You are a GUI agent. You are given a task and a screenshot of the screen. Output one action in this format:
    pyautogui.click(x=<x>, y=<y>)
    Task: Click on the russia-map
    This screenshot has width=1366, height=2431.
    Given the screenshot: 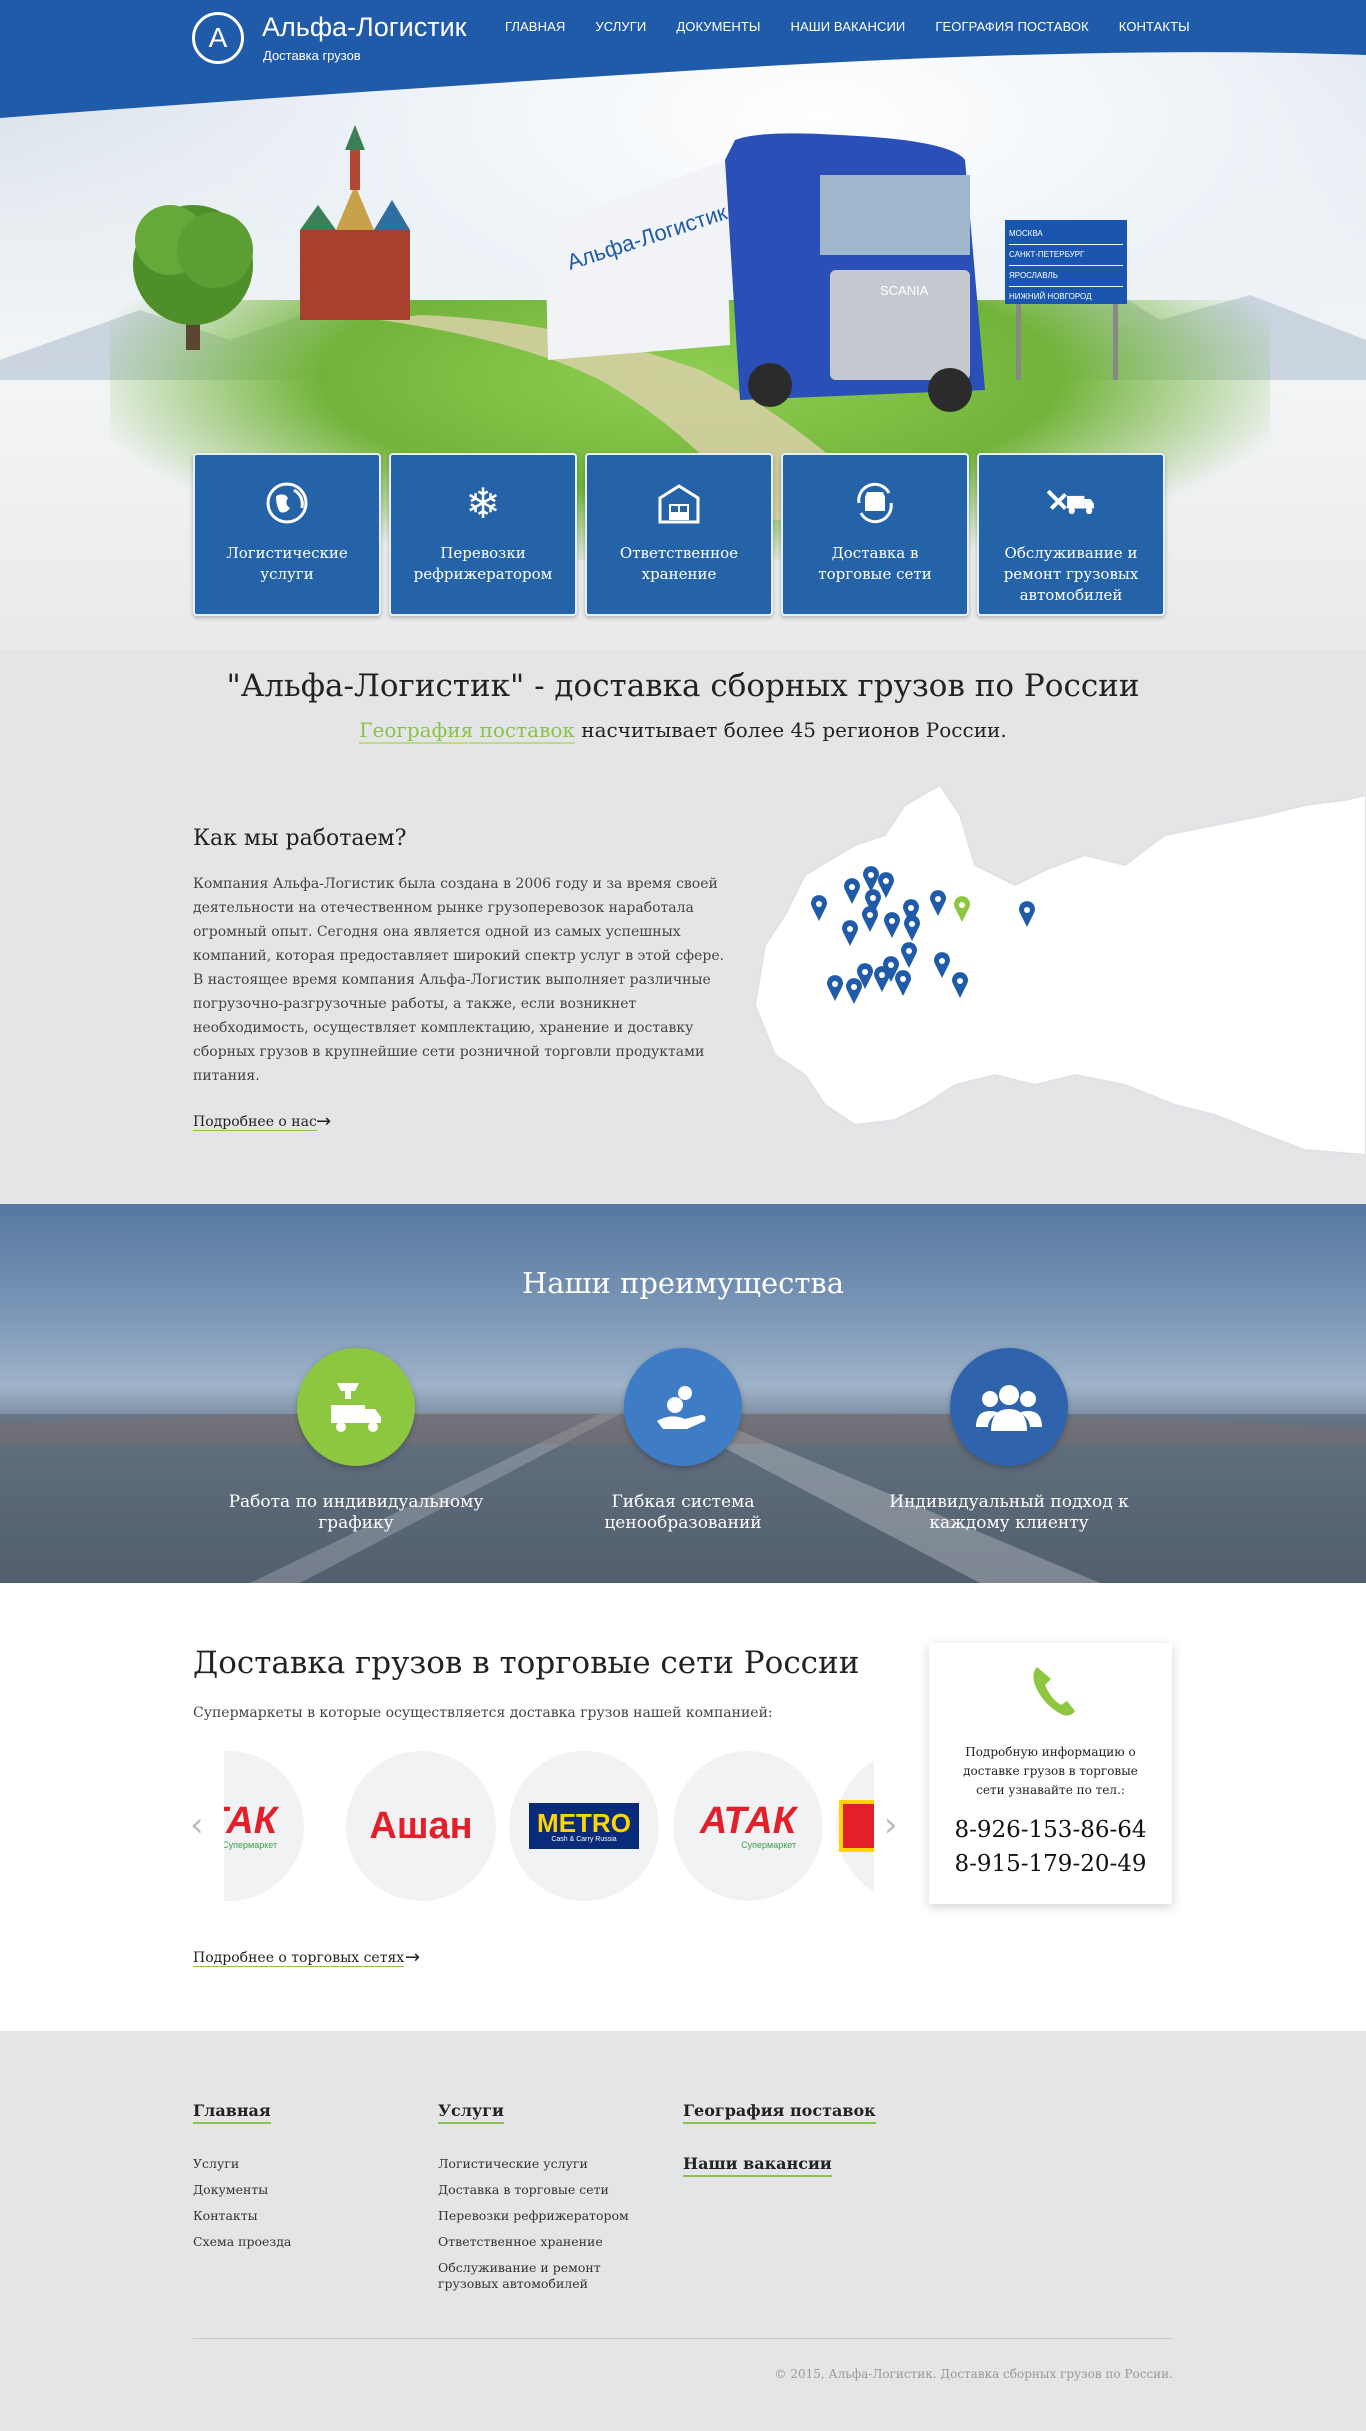 What is the action you would take?
    pyautogui.click(x=1059, y=969)
    